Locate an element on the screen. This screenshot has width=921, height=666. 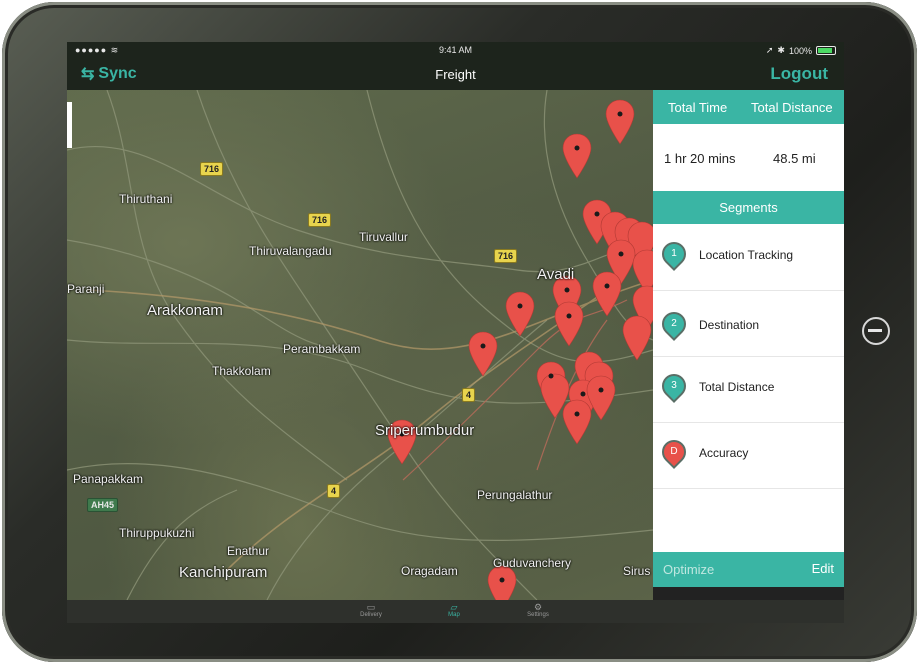
map-label-oragadam: Oragadam is located at coordinates (429, 571).